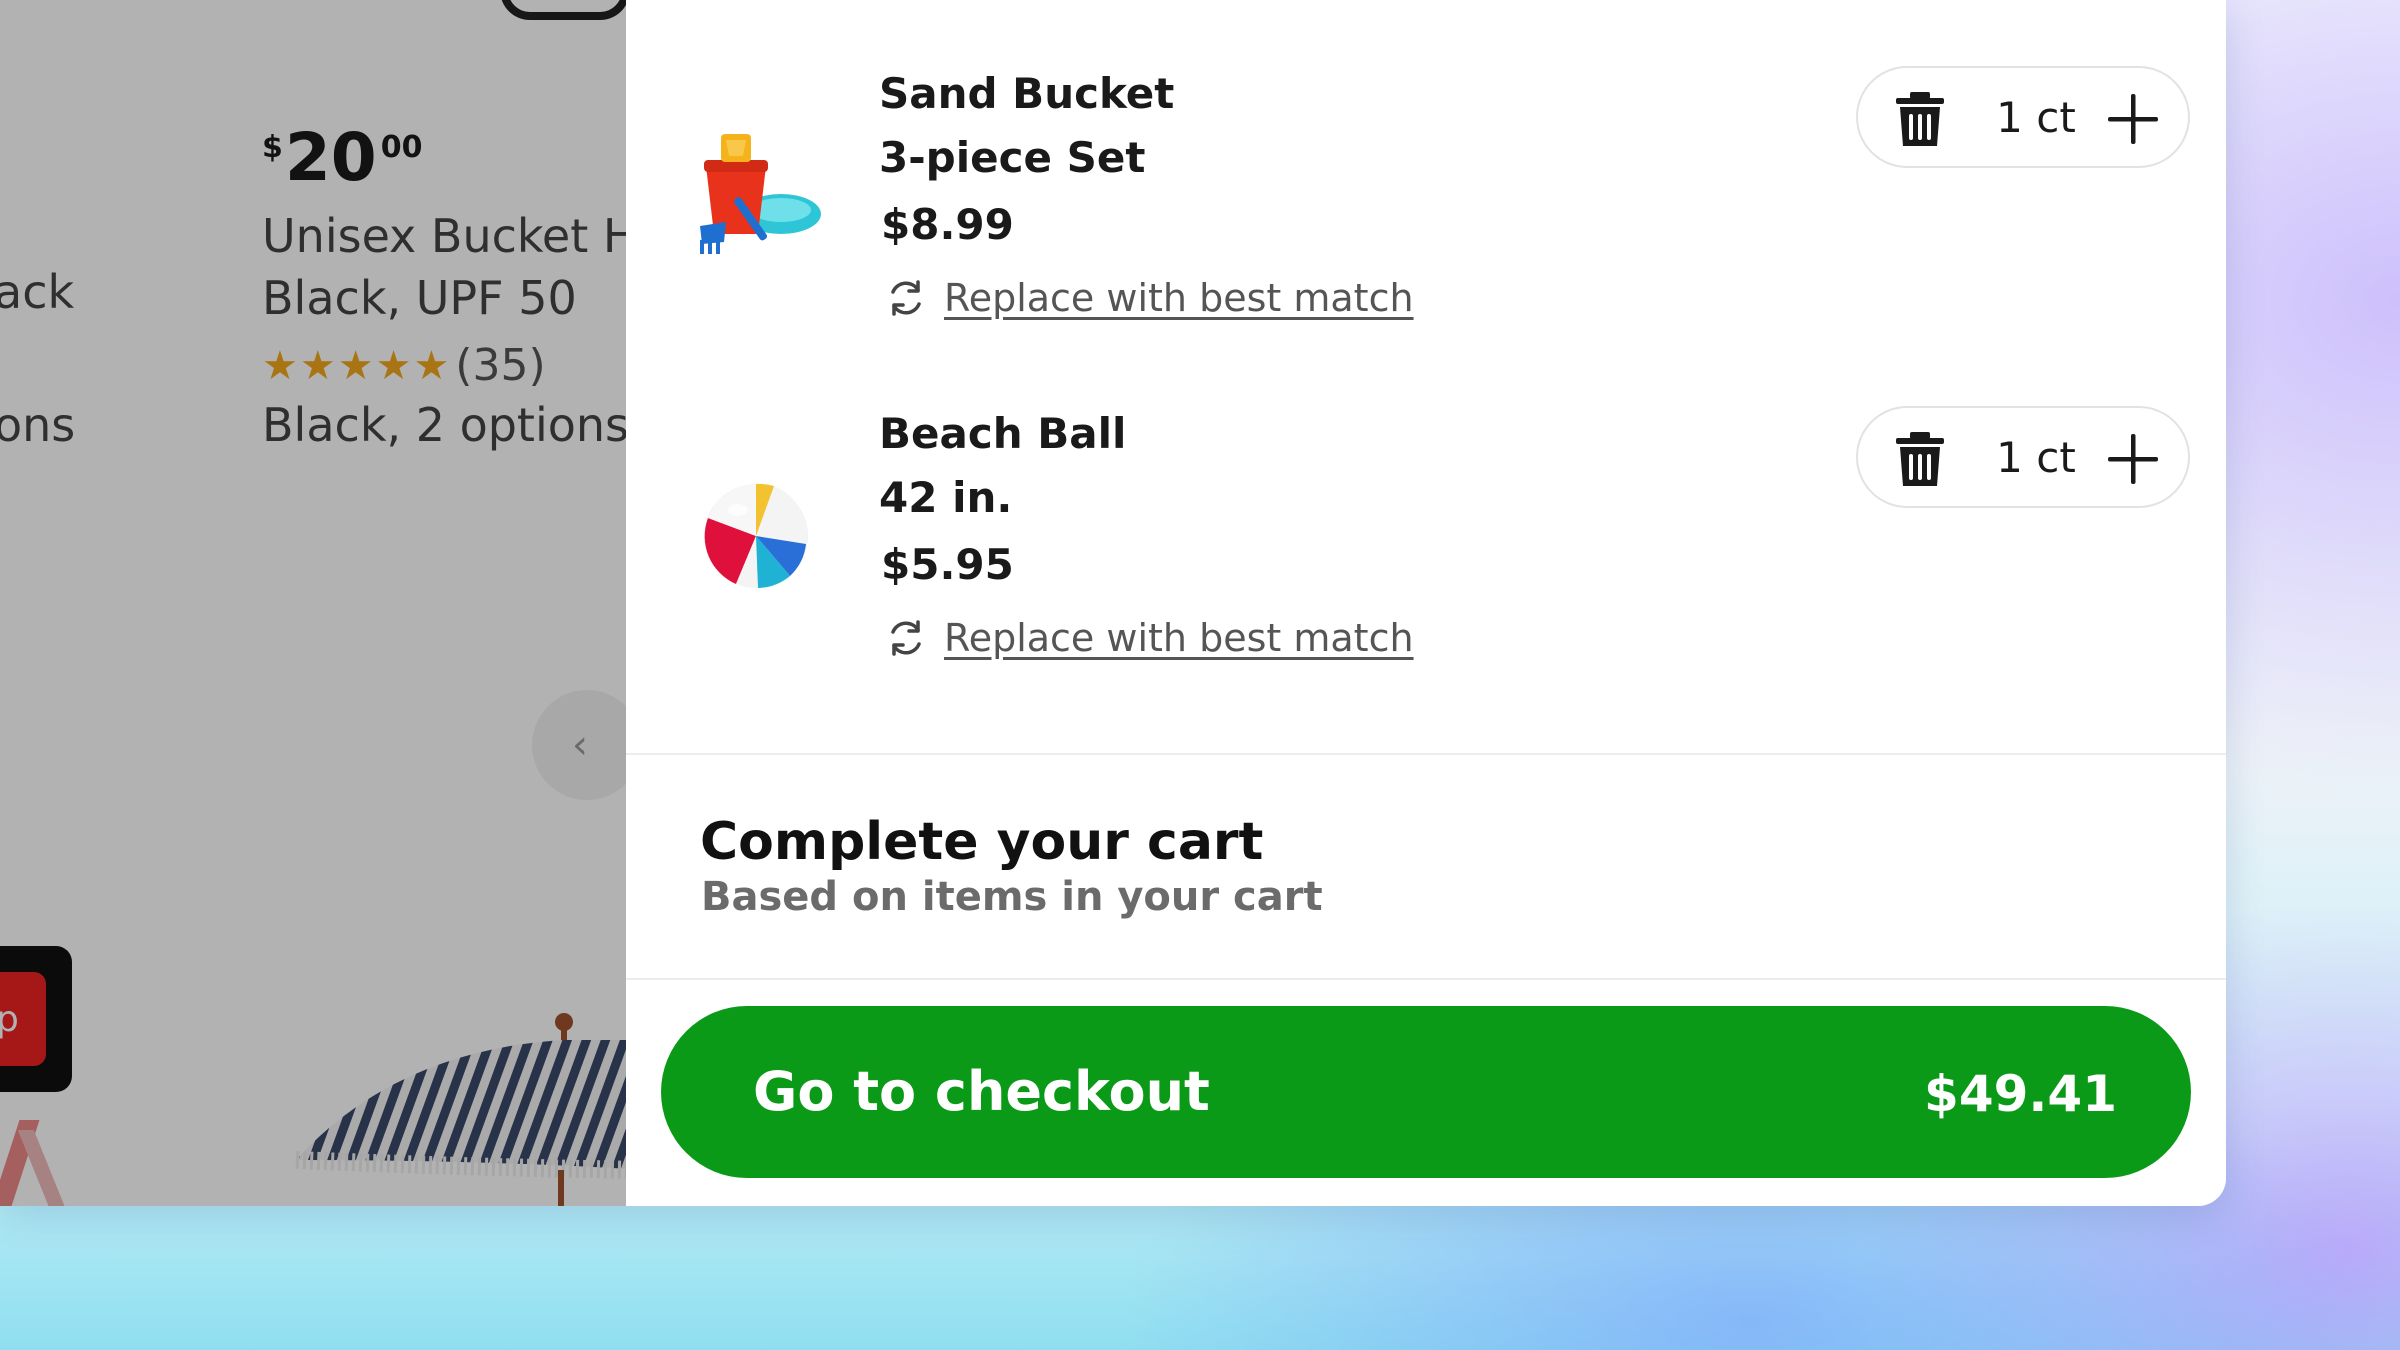  I want to click on complete-cart-subheading: Based on items in your cart, so click(1012, 897).